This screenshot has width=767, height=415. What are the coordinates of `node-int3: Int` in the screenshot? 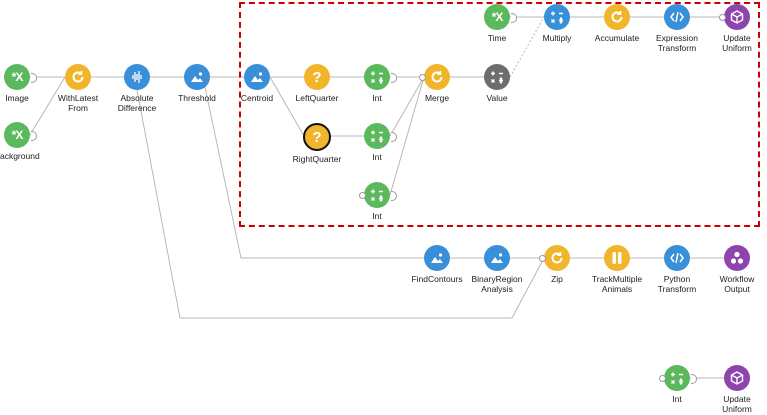 It's located at (377, 202).